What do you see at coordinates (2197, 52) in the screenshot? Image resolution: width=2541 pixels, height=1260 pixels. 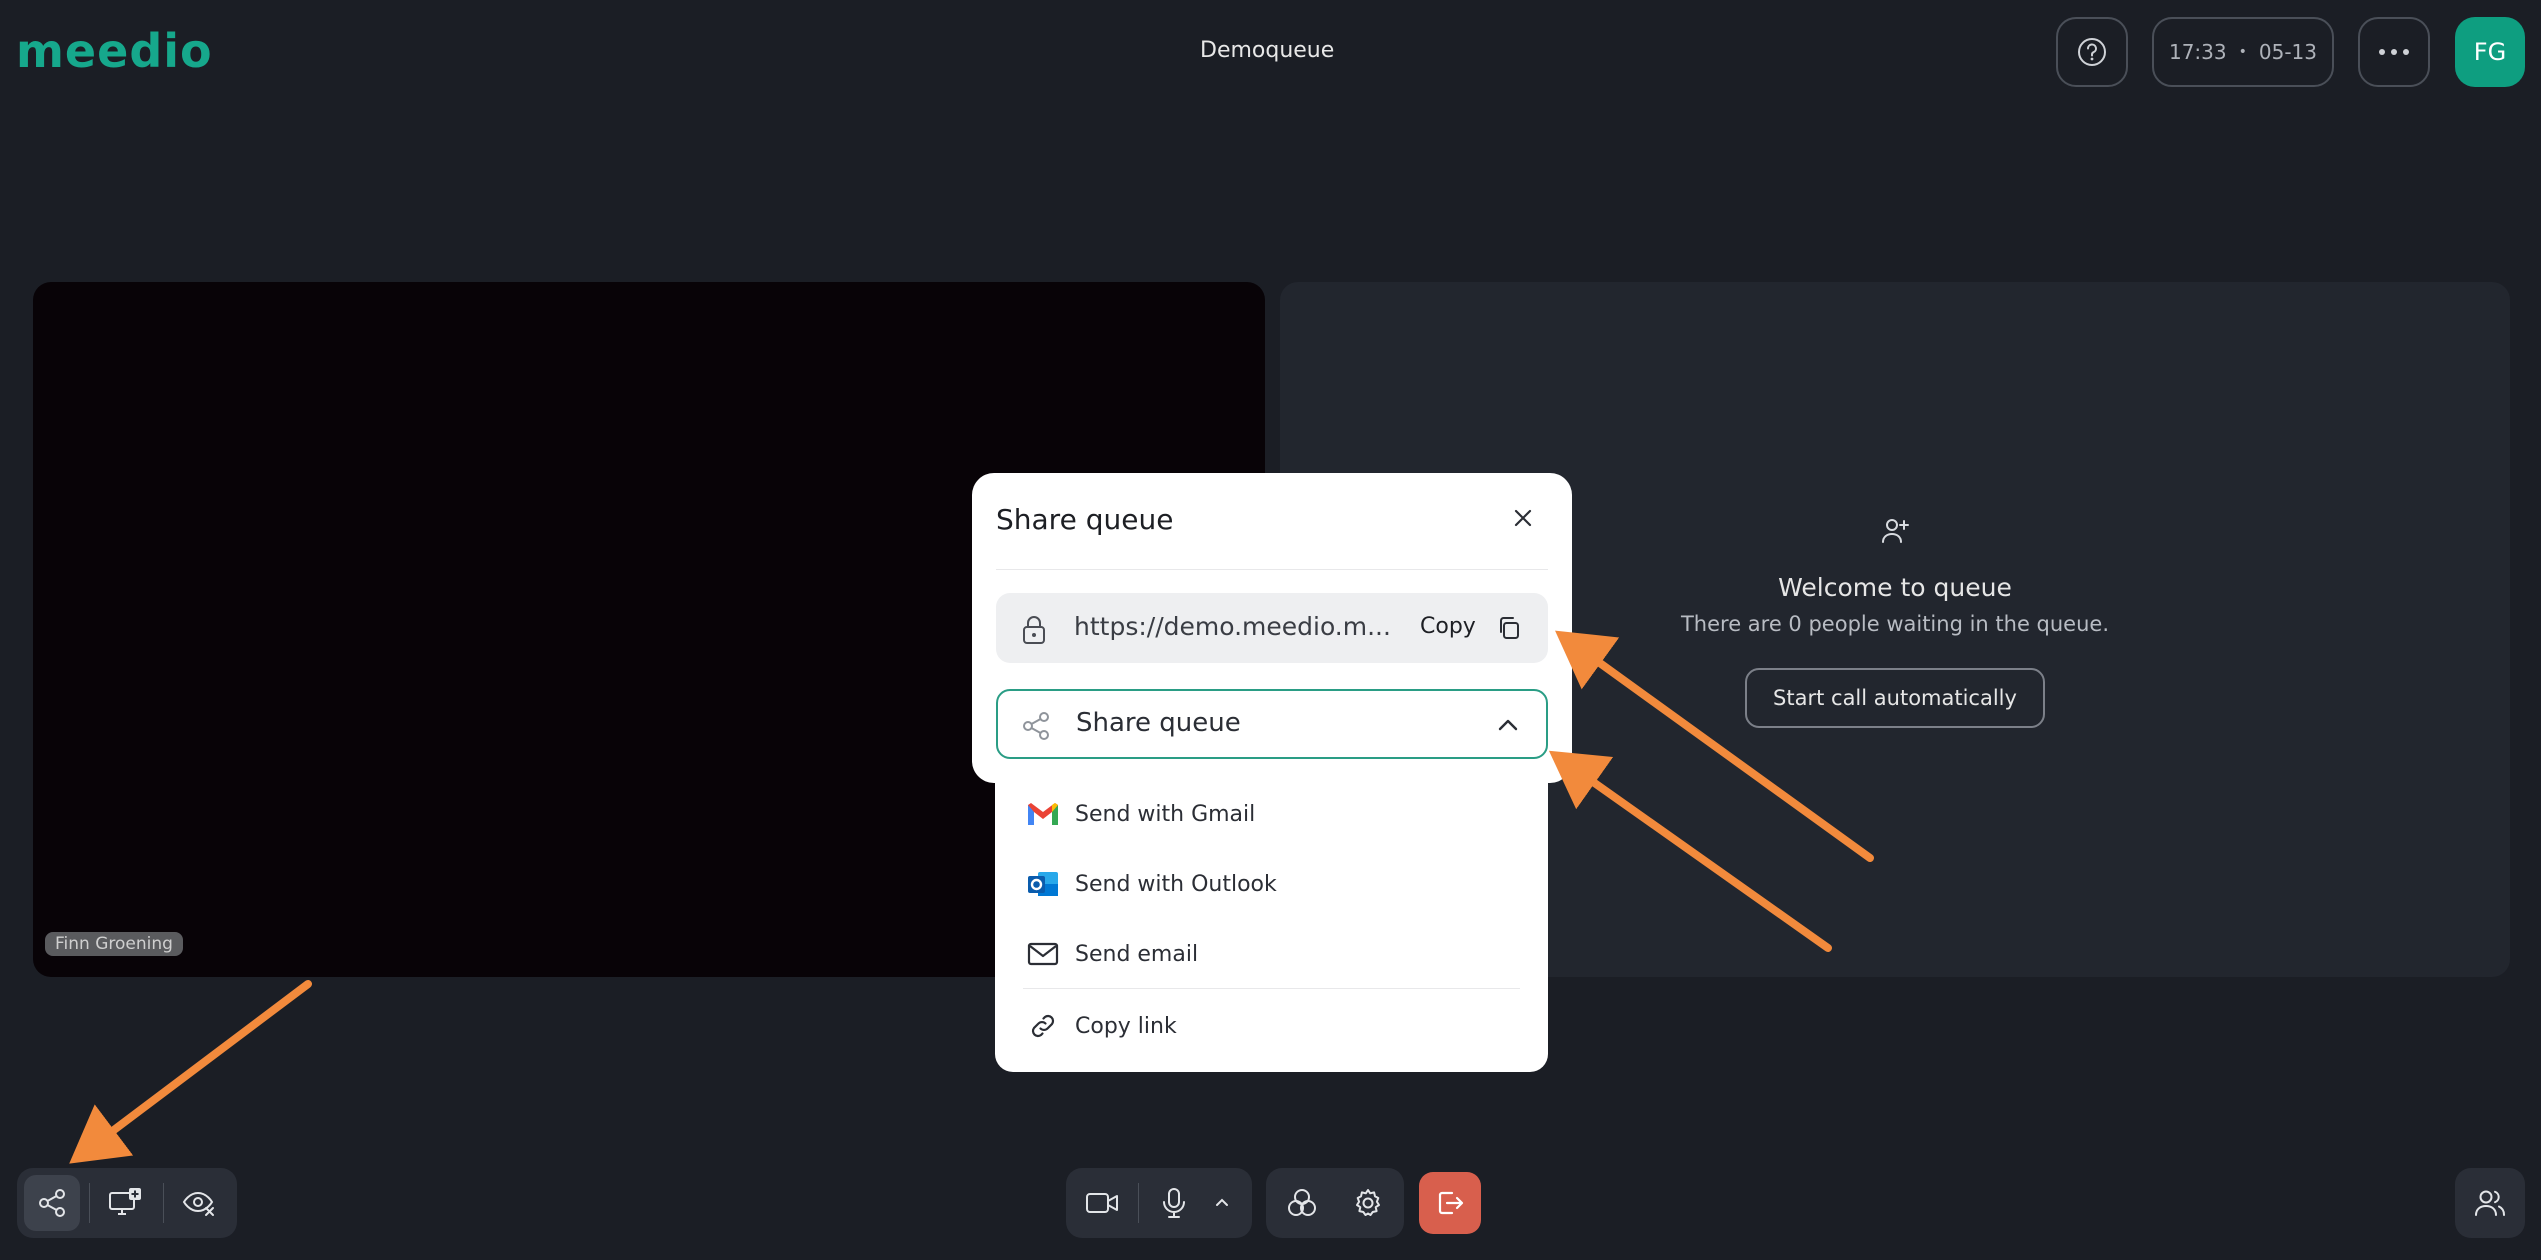 I see `time-text: 17:33` at bounding box center [2197, 52].